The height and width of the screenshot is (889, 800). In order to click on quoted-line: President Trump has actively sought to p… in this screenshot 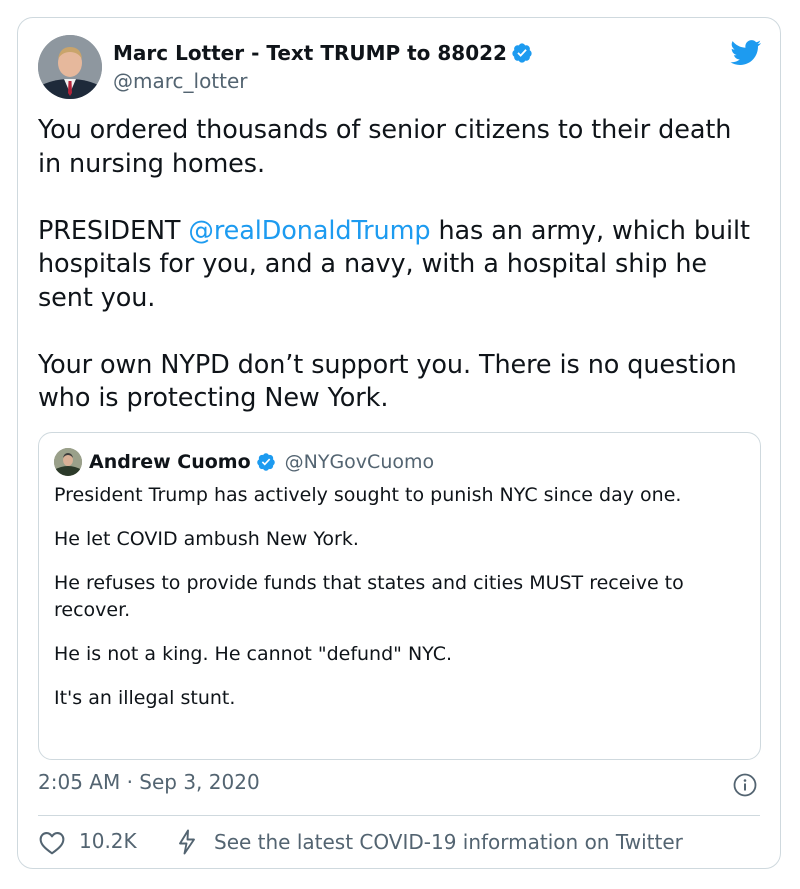, I will do `click(368, 495)`.